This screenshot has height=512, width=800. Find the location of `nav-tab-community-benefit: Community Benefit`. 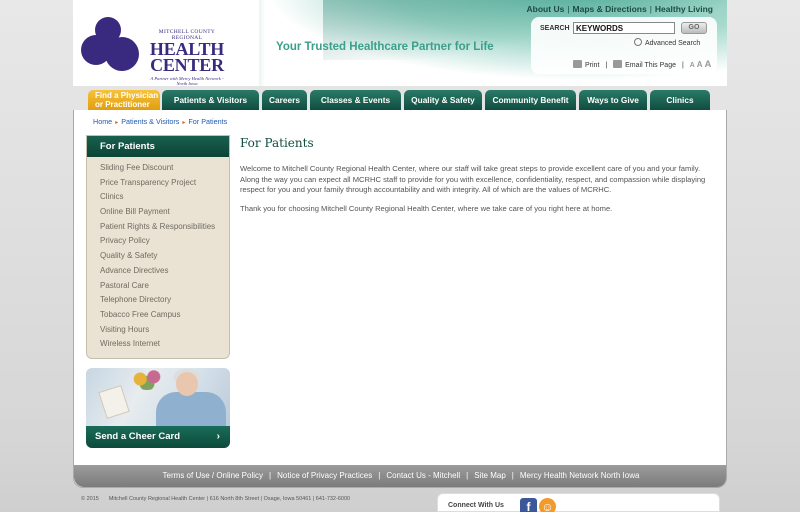

nav-tab-community-benefit: Community Benefit is located at coordinates (530, 100).